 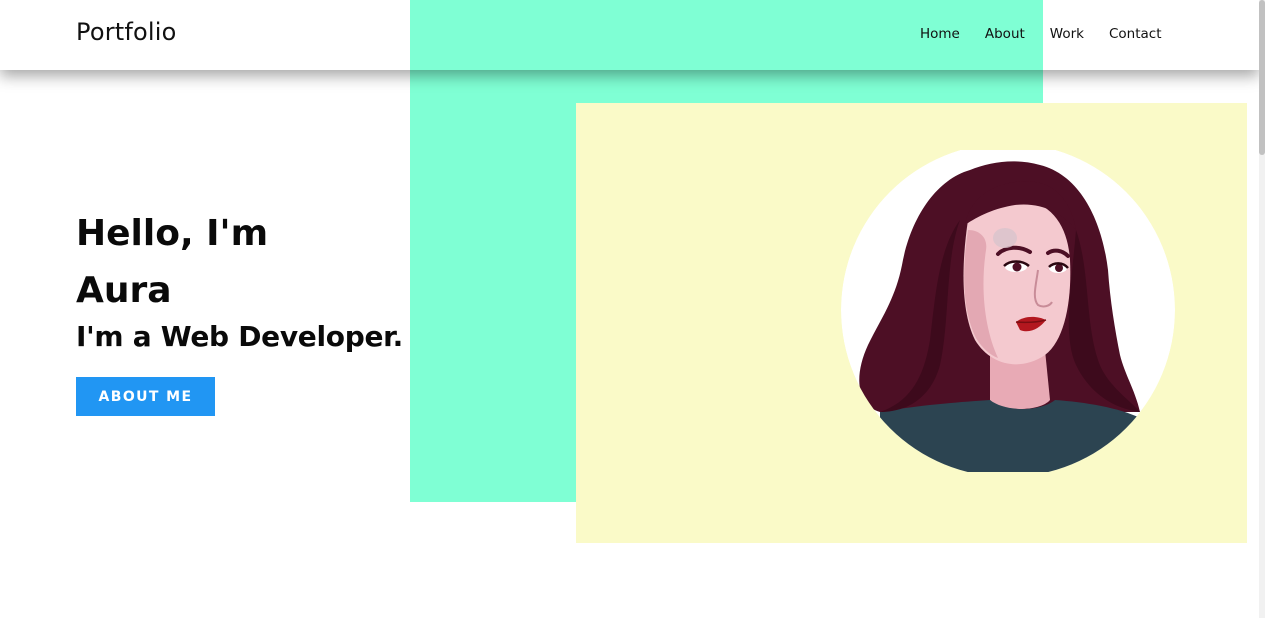 What do you see at coordinates (940, 34) in the screenshot?
I see `nav-link-home: Home` at bounding box center [940, 34].